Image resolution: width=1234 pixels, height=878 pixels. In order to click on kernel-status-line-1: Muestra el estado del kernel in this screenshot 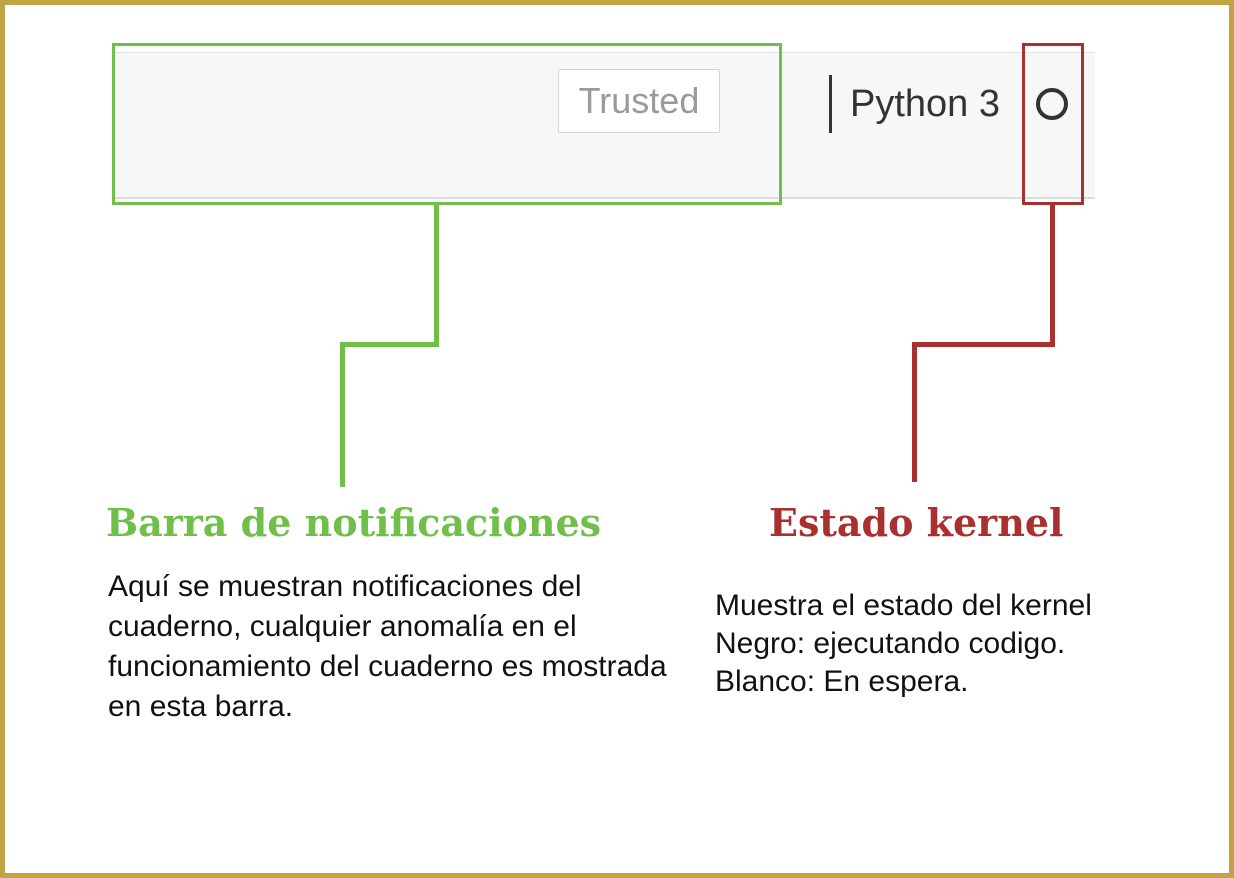, I will do `click(903, 605)`.